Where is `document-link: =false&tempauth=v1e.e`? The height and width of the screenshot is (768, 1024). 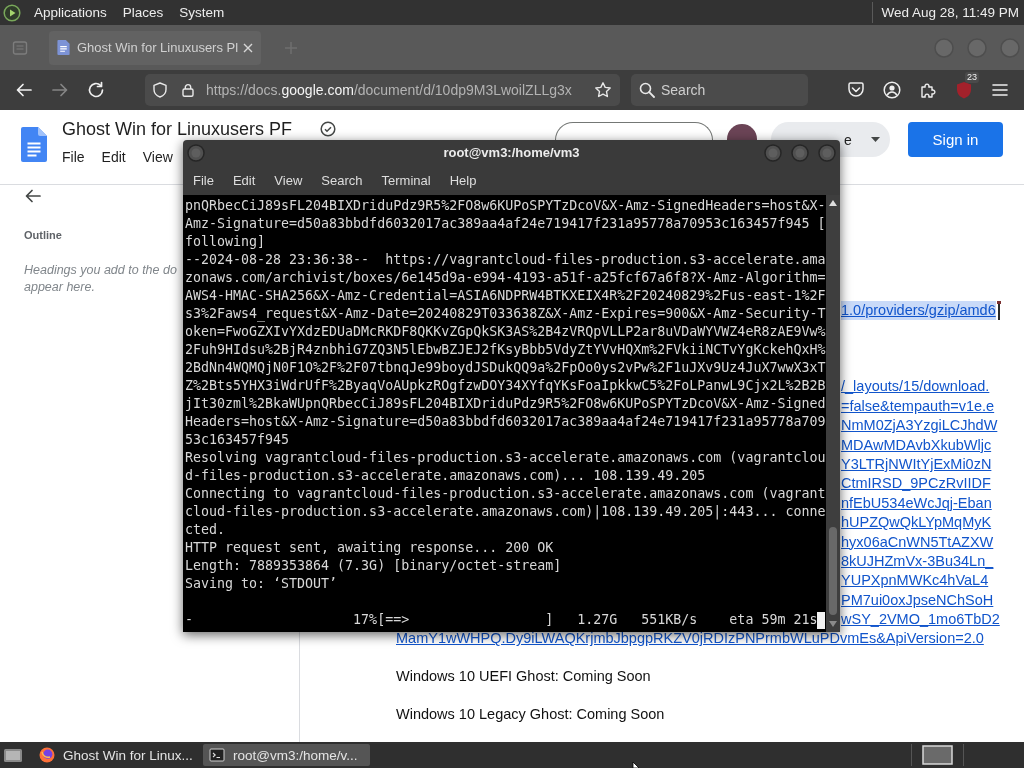 document-link: =false&tempauth=v1e.e is located at coordinates (918, 406).